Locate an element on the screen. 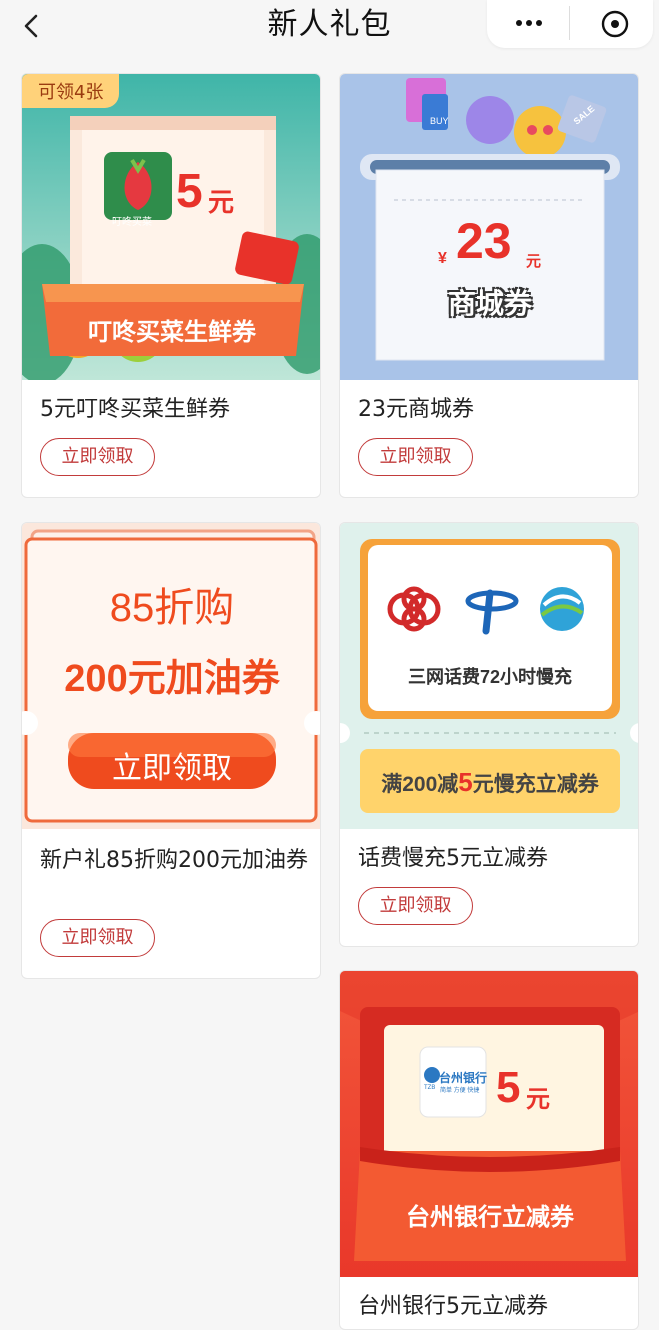 This screenshot has height=1330, width=659. offer-prefix: 满200减 is located at coordinates (420, 784).